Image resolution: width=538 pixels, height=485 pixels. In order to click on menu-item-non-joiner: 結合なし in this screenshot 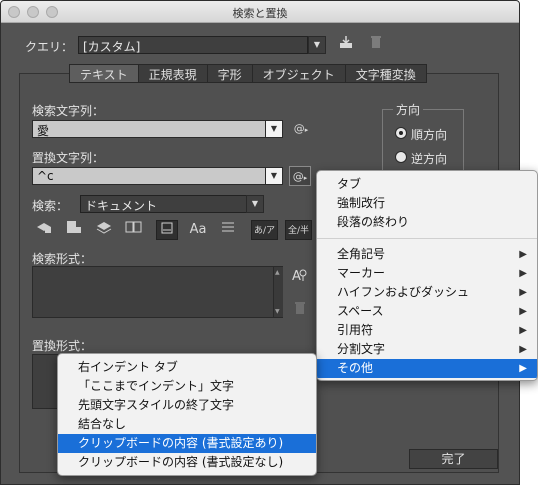, I will do `click(187, 424)`.